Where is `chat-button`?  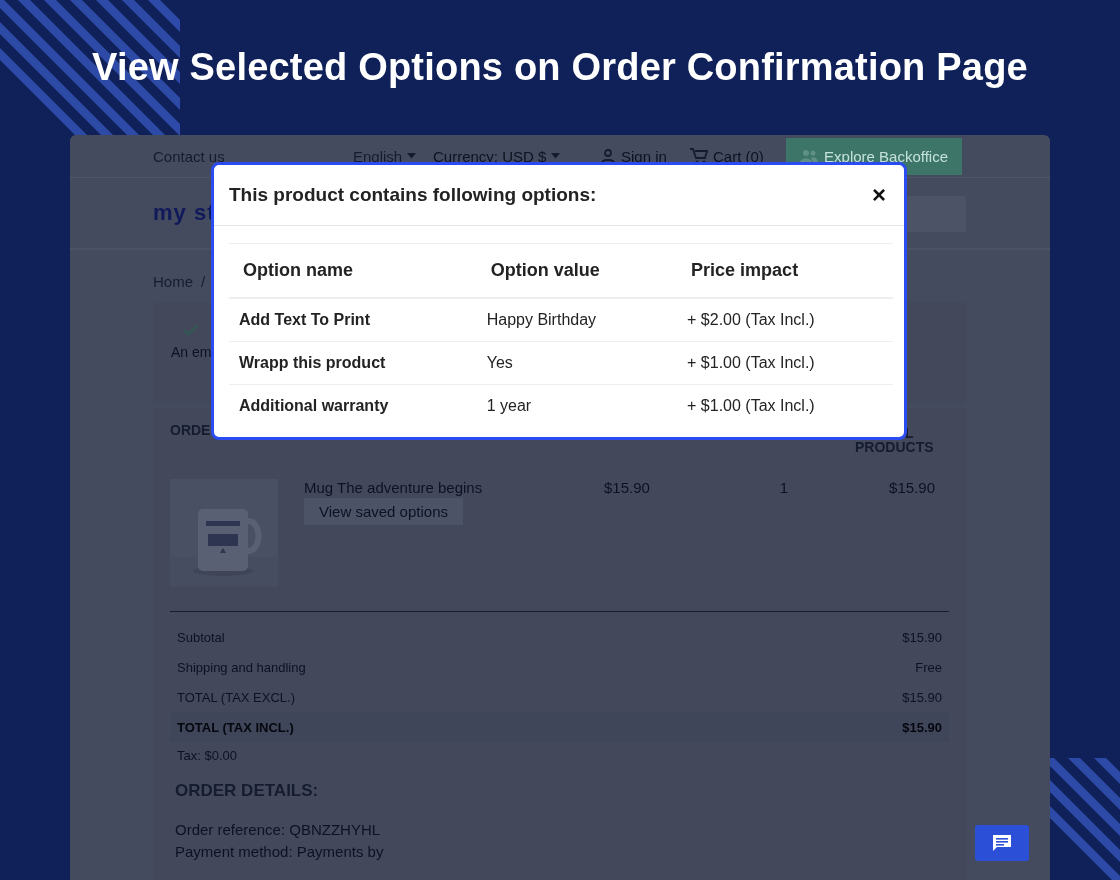
chat-button is located at coordinates (1002, 843).